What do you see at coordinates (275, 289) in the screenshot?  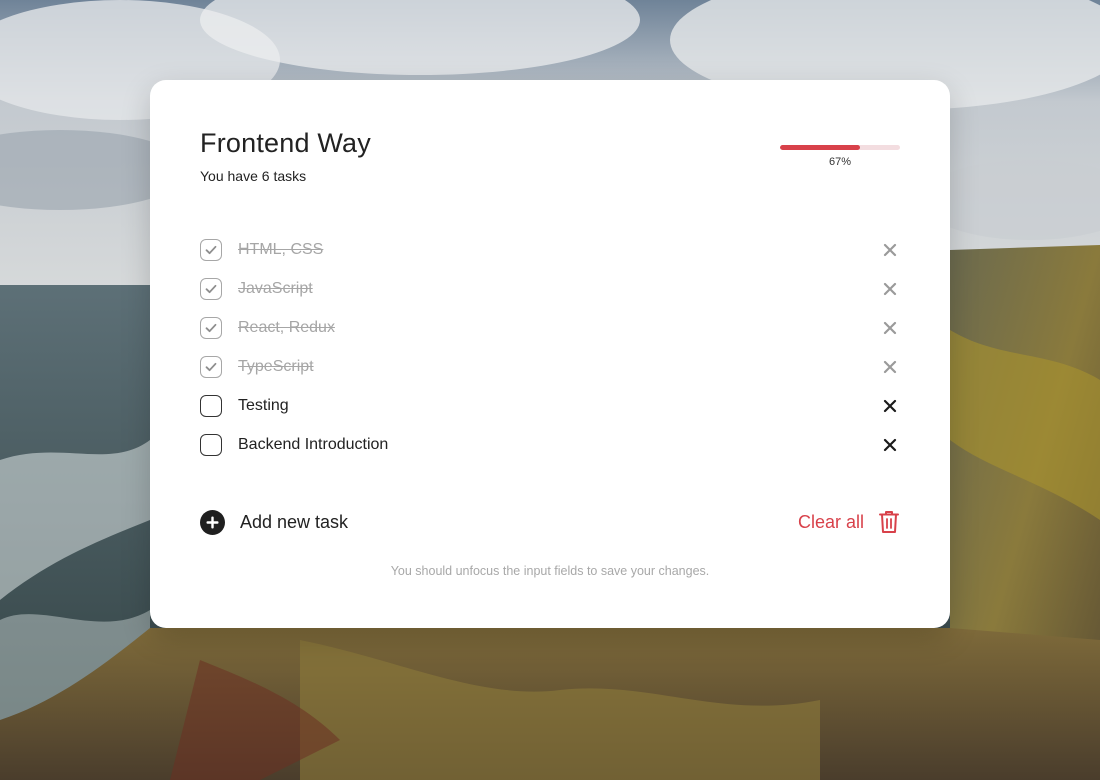 I see `task-label: JavaScript` at bounding box center [275, 289].